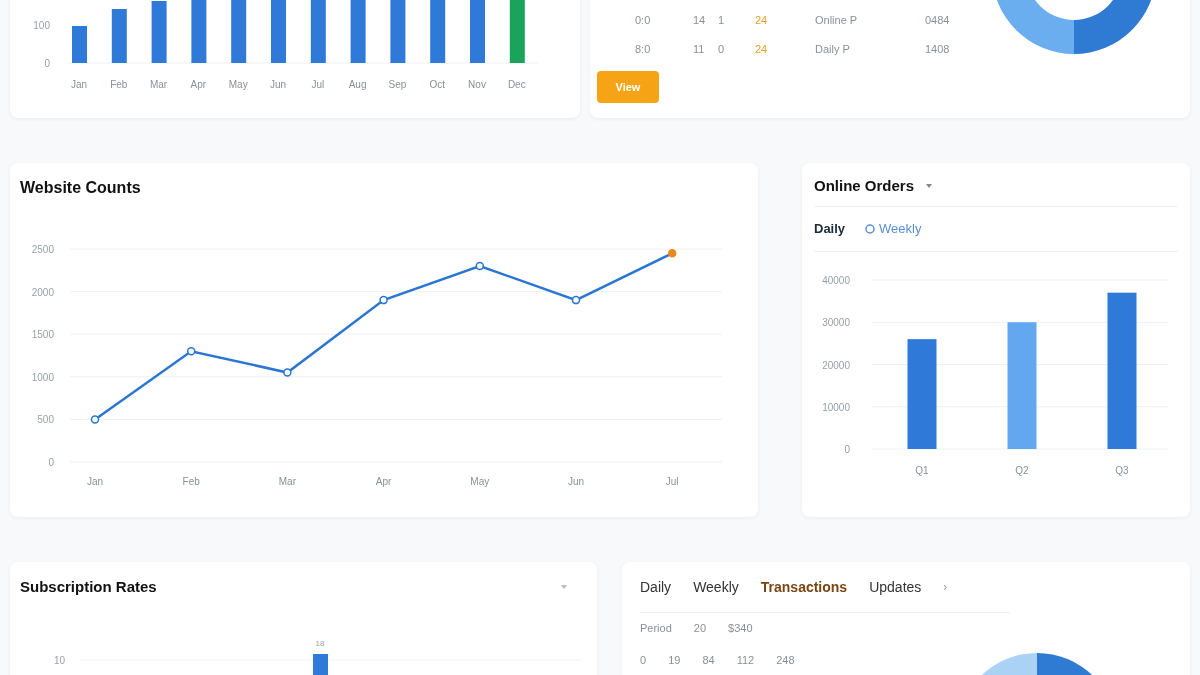 This screenshot has height=675, width=1200. Describe the element at coordinates (837, 20) in the screenshot. I see `table-cell-text: Online P` at that location.